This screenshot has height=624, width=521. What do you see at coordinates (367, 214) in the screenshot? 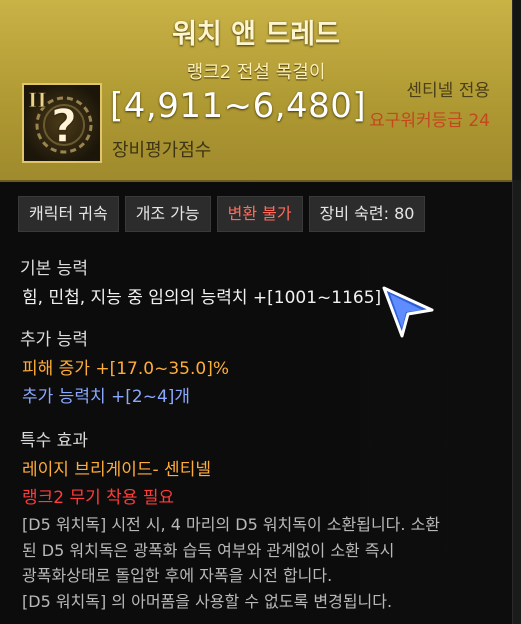
I see `tag-equipment-mastery: 장비 숙련: 80` at bounding box center [367, 214].